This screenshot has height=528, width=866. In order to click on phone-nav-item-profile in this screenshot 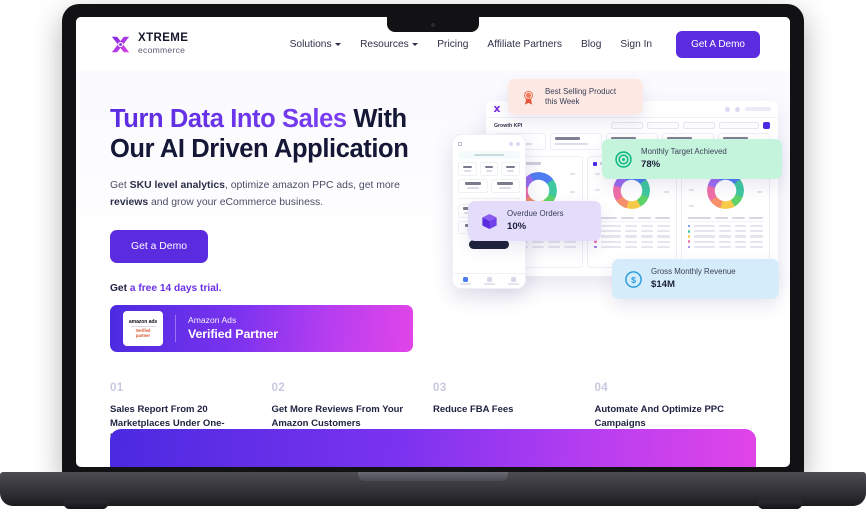, I will do `click(513, 281)`.